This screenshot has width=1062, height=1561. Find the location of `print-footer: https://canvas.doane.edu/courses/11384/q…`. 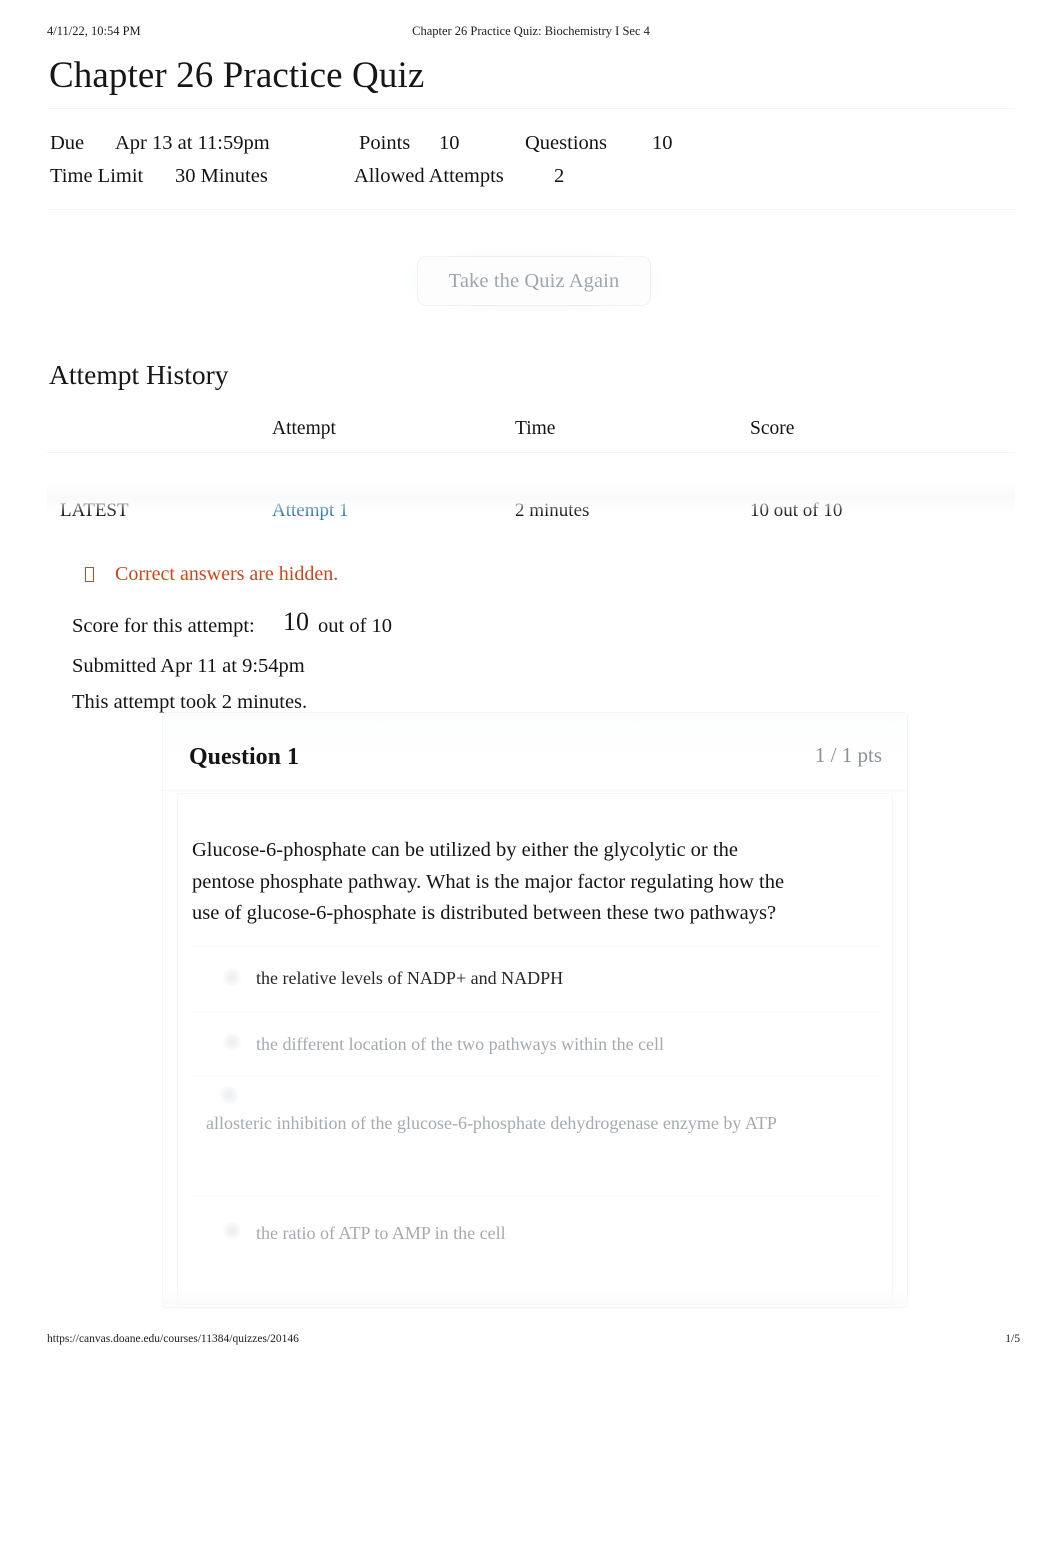

print-footer: https://canvas.doane.edu/courses/11384/q… is located at coordinates (531, 1342).